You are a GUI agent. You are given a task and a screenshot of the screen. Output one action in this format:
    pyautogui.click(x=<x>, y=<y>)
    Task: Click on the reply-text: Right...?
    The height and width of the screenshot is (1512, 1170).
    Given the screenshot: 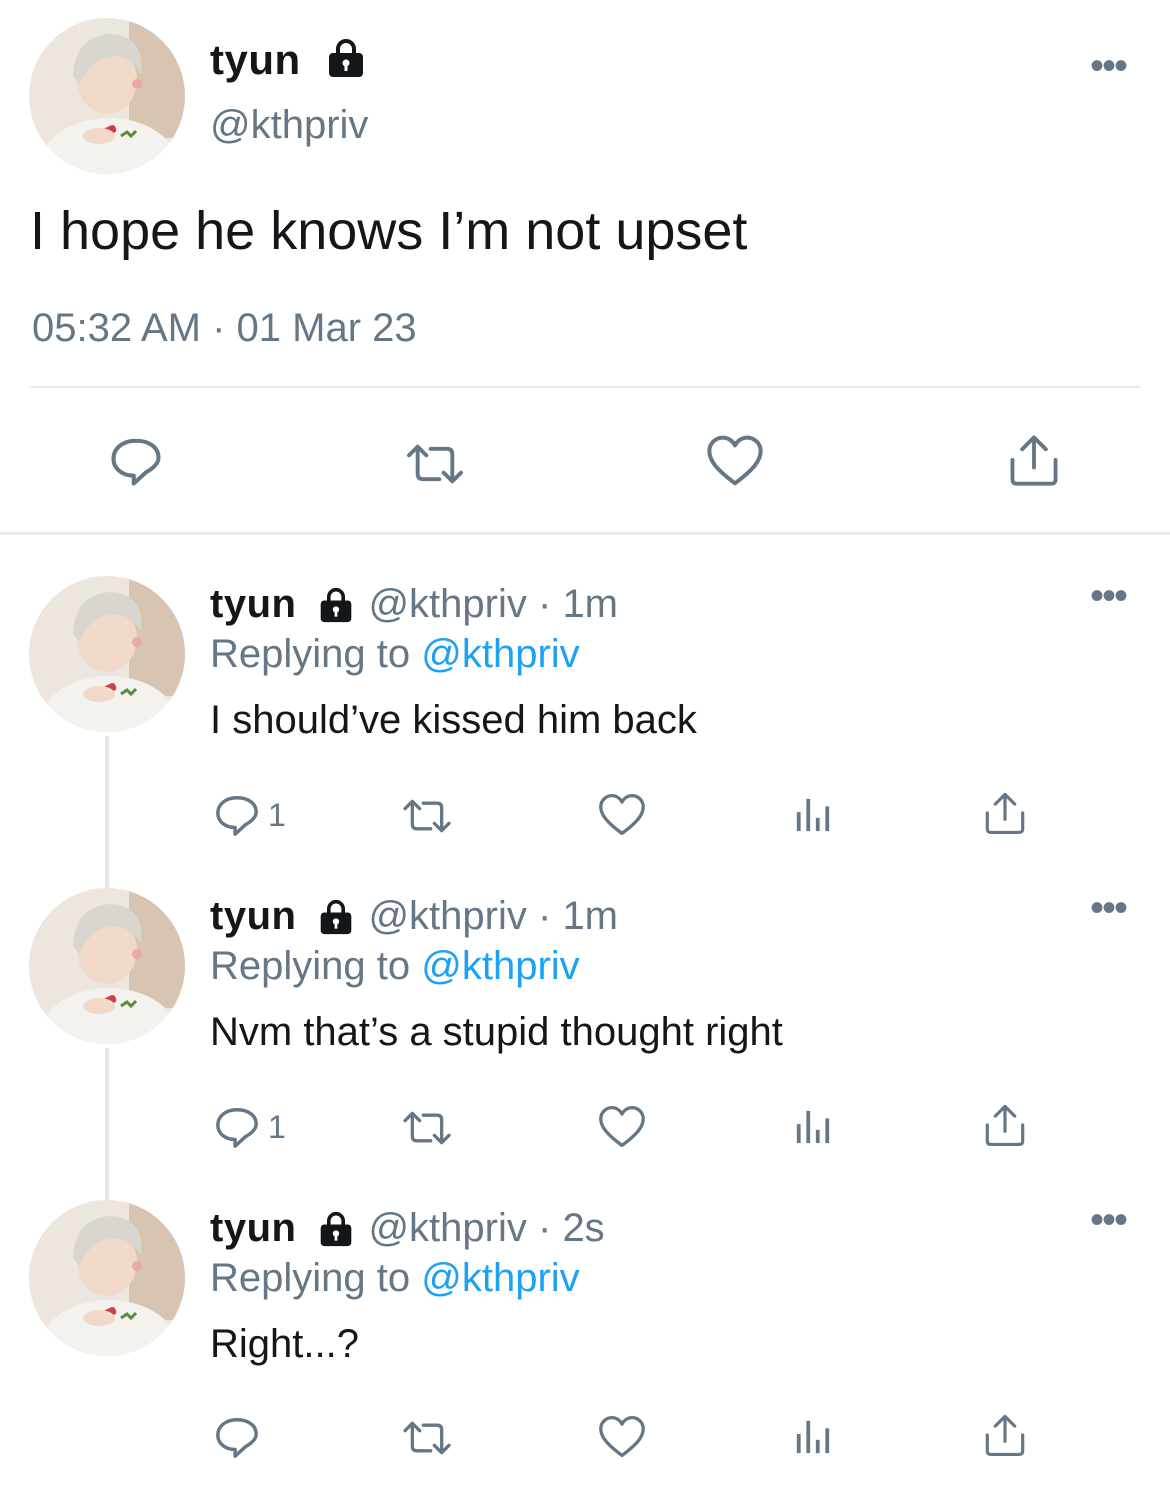 What is the action you would take?
    pyautogui.click(x=284, y=1344)
    